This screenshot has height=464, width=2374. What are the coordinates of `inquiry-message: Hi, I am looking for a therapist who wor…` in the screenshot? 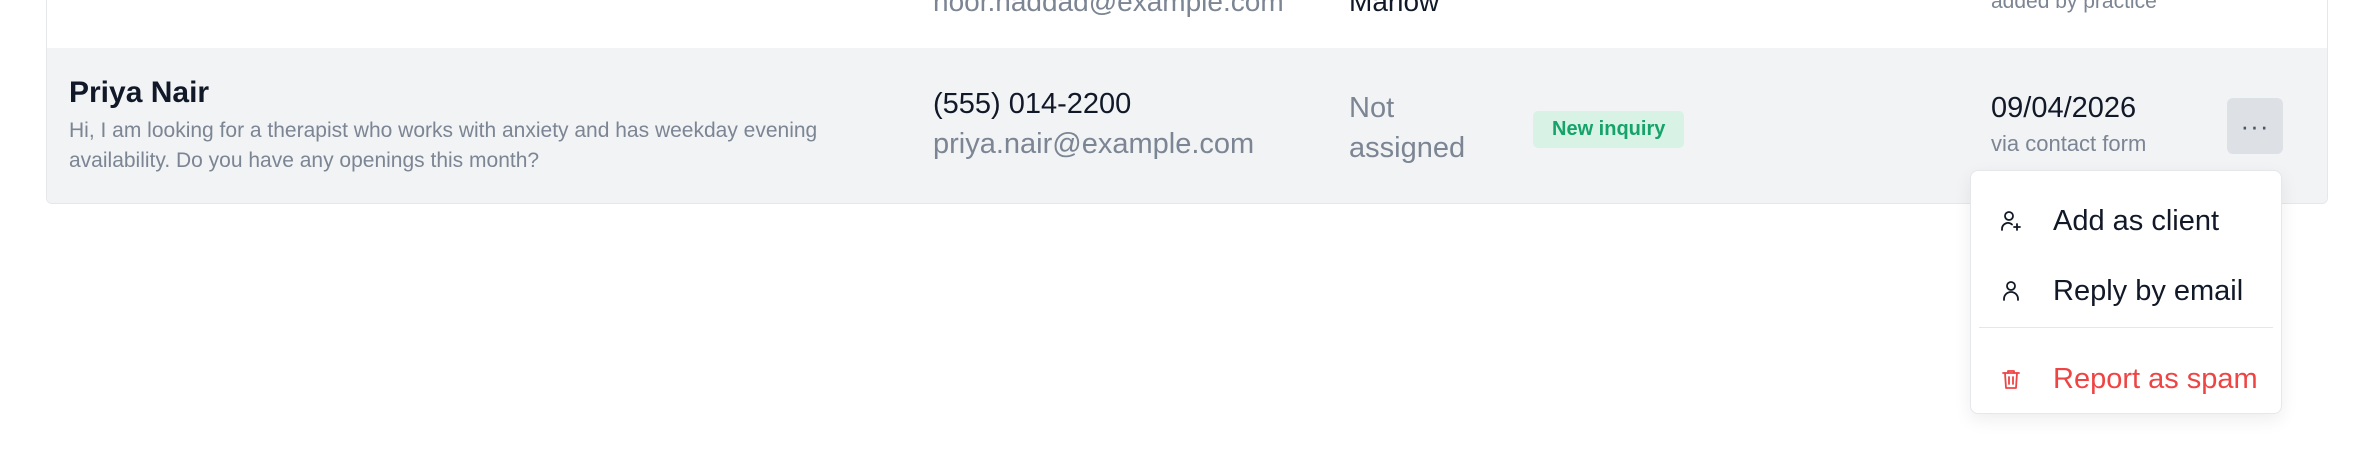 It's located at (443, 145).